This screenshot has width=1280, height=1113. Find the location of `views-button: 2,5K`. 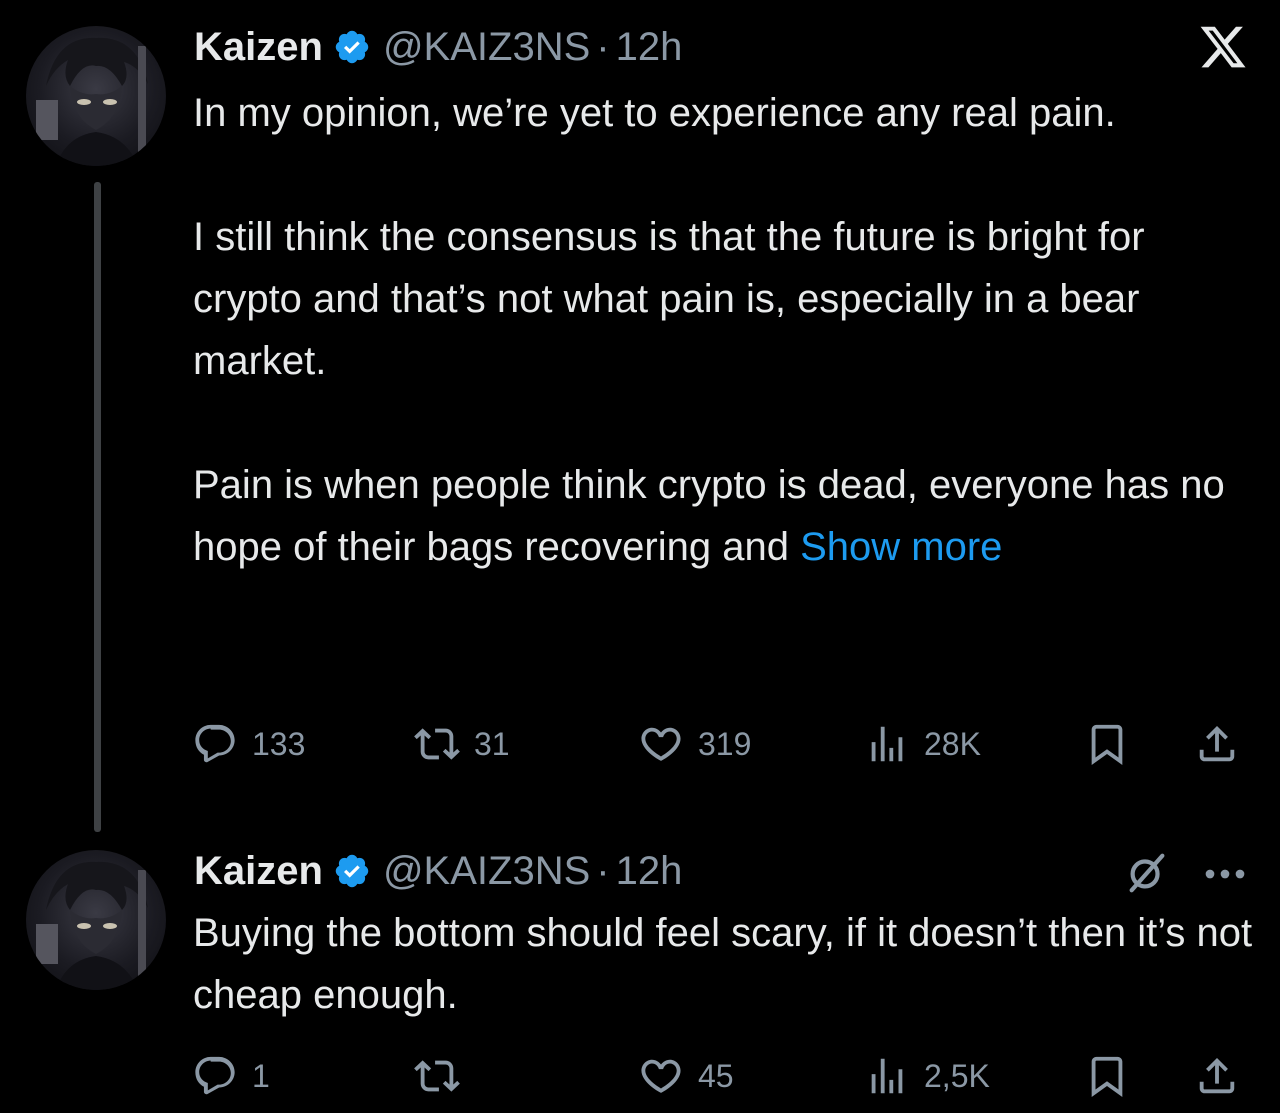

views-button: 2,5K is located at coordinates (927, 1076).